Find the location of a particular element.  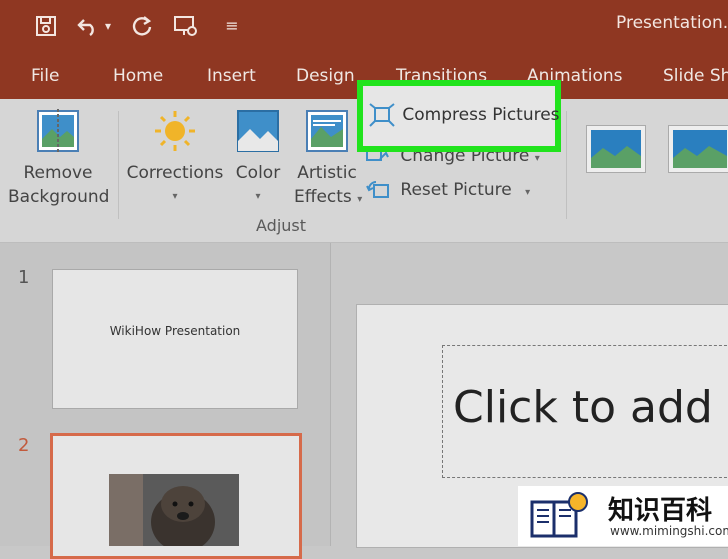

tab-insert: Insert is located at coordinates (231, 76).